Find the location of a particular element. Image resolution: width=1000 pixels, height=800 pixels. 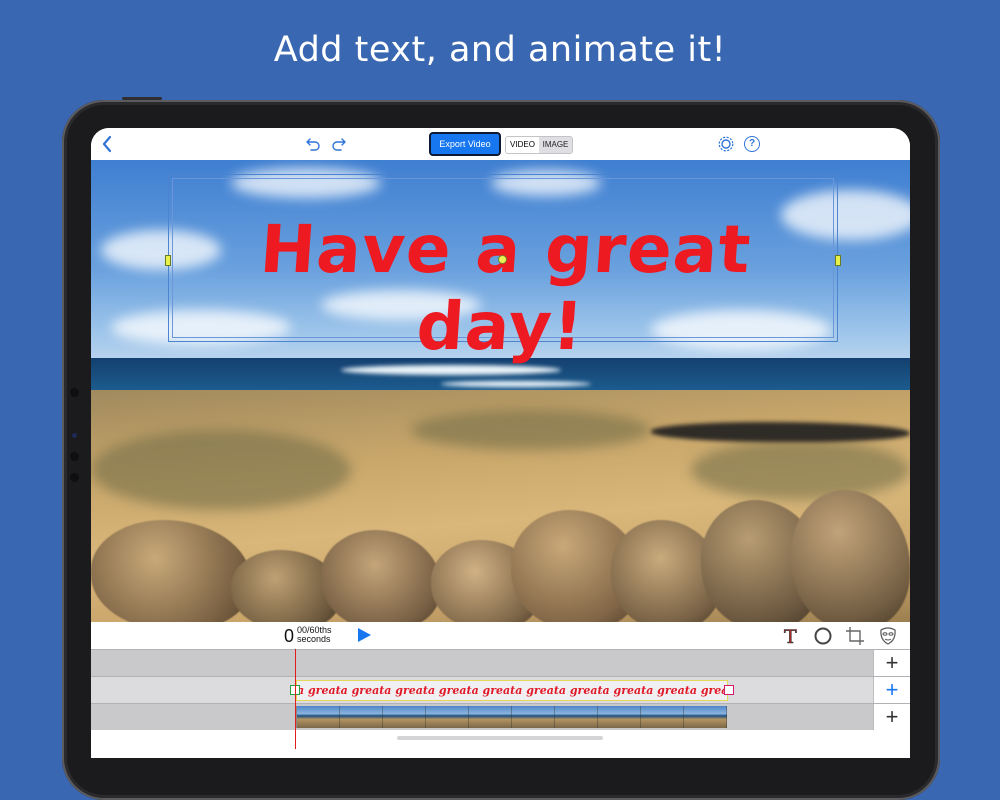

add-track-button: + is located at coordinates (891, 663).